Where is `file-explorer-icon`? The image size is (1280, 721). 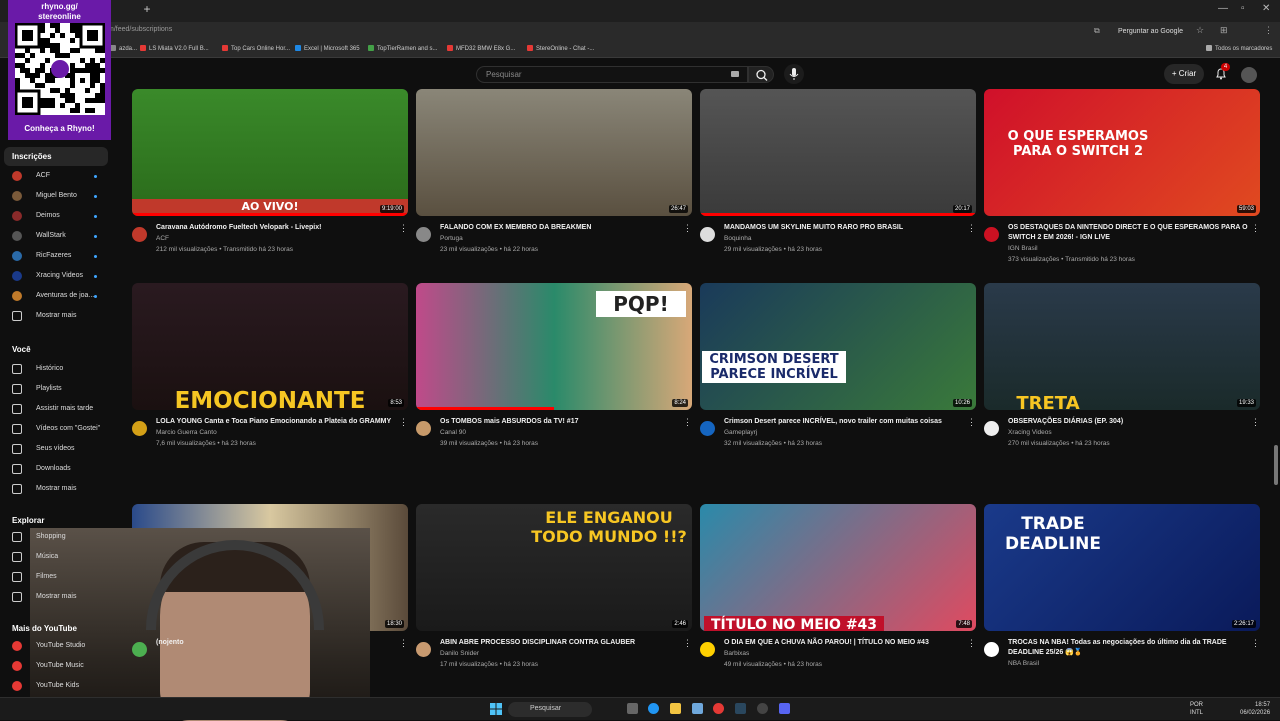 file-explorer-icon is located at coordinates (675, 708).